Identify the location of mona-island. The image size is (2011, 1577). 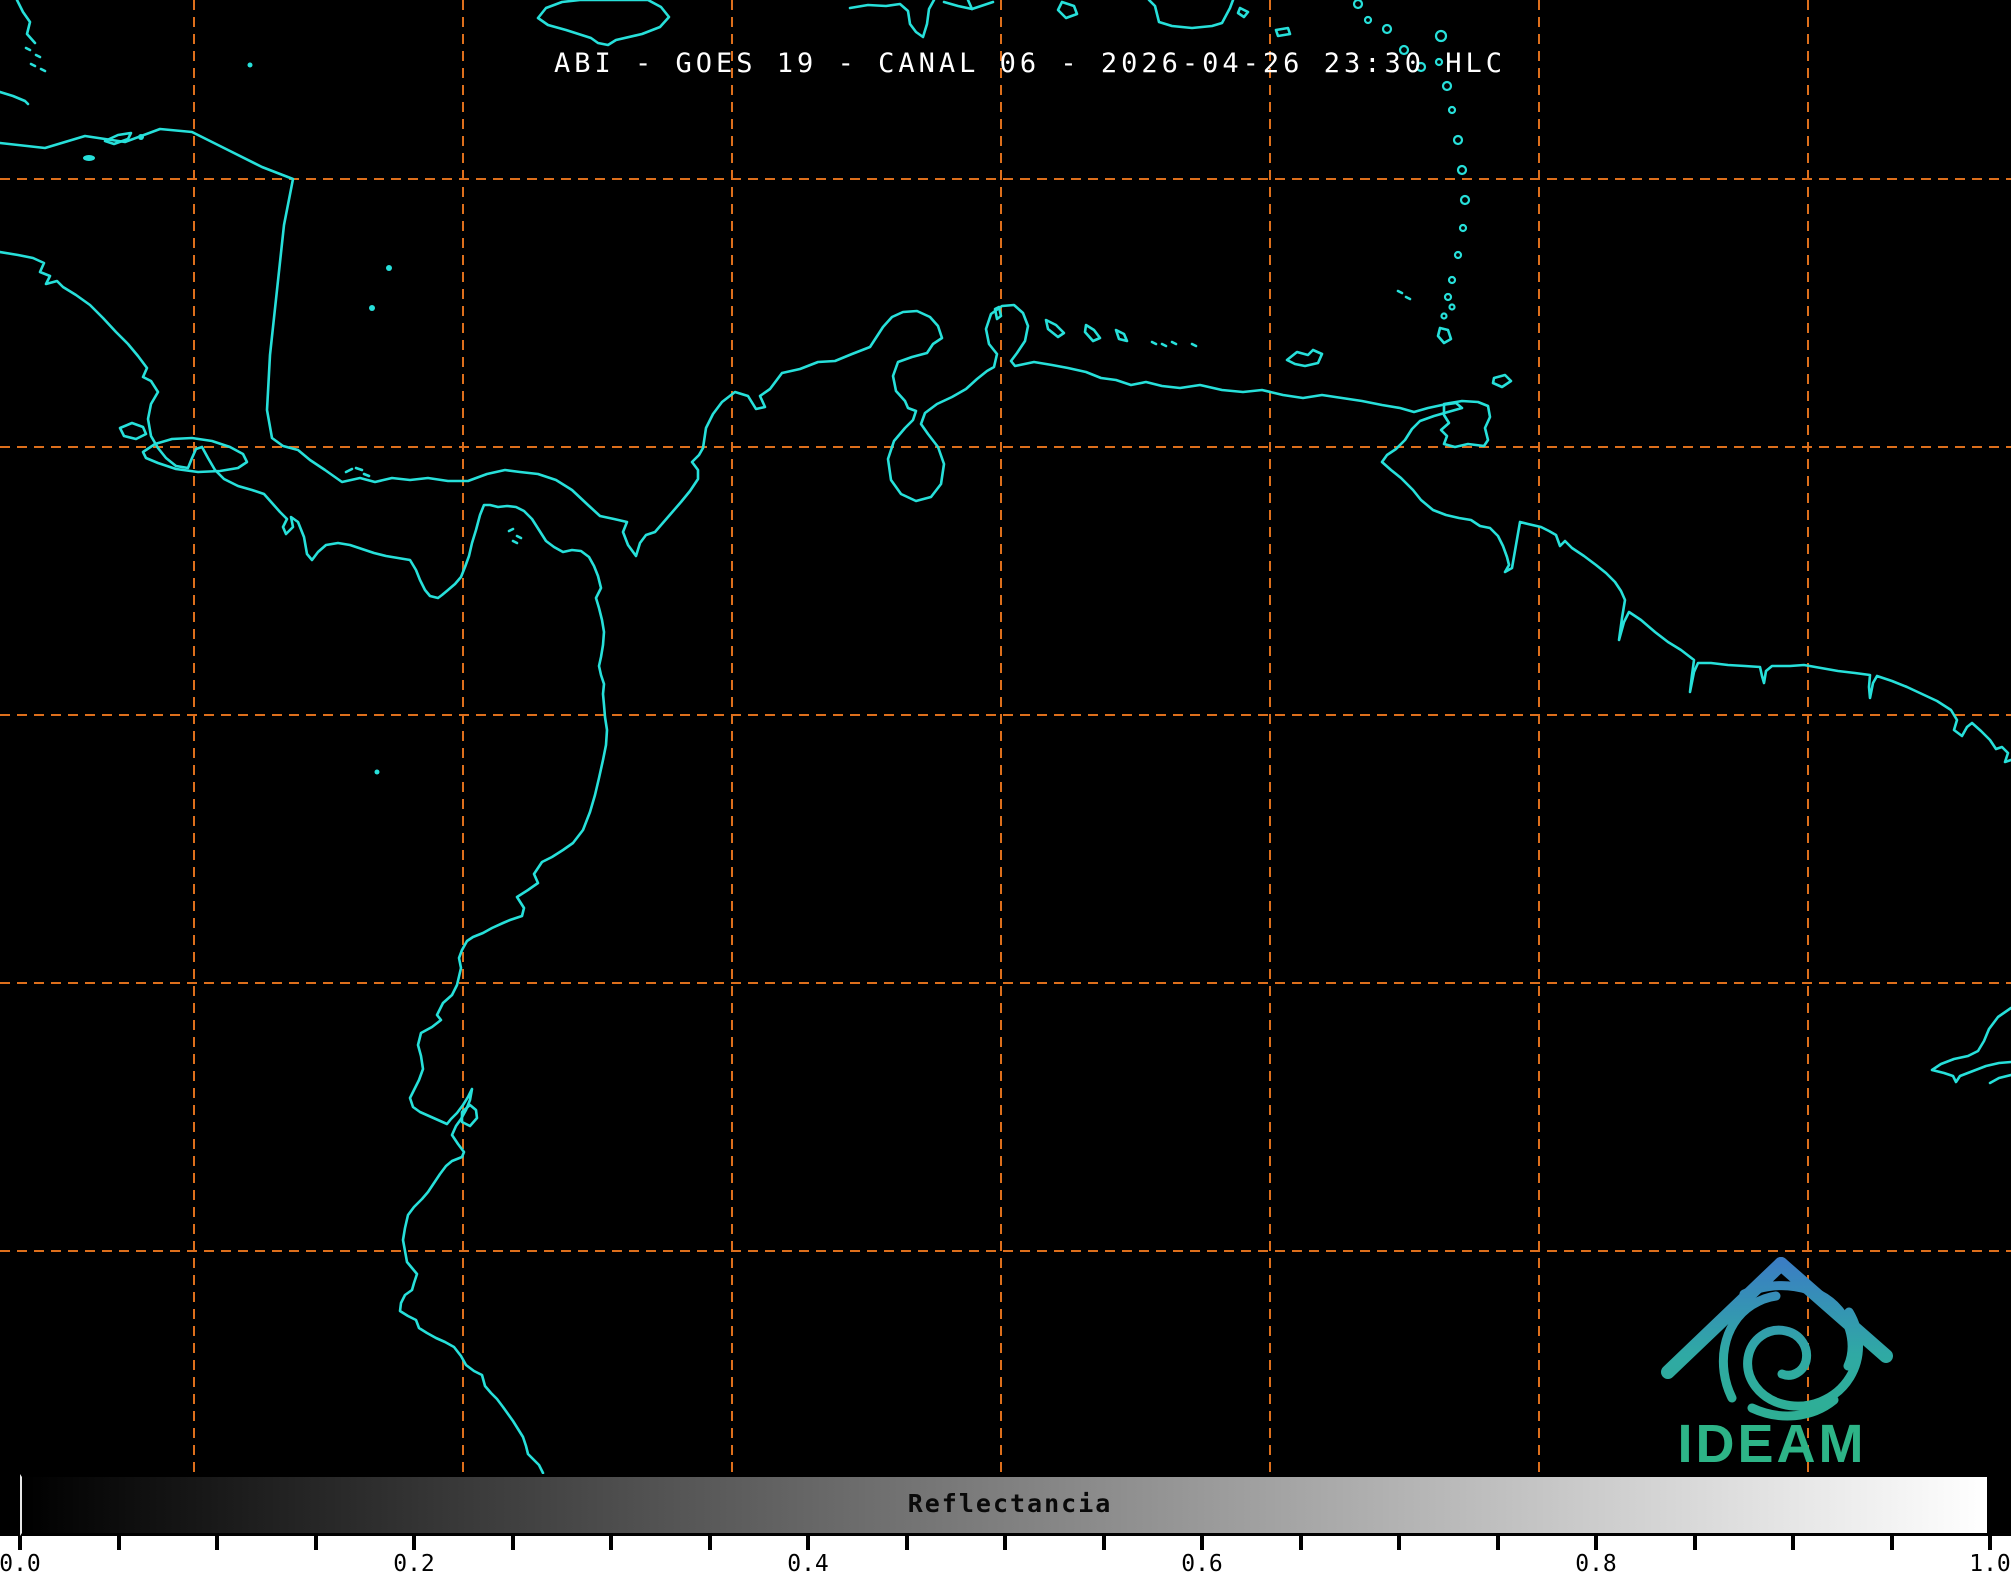
(1283, 32).